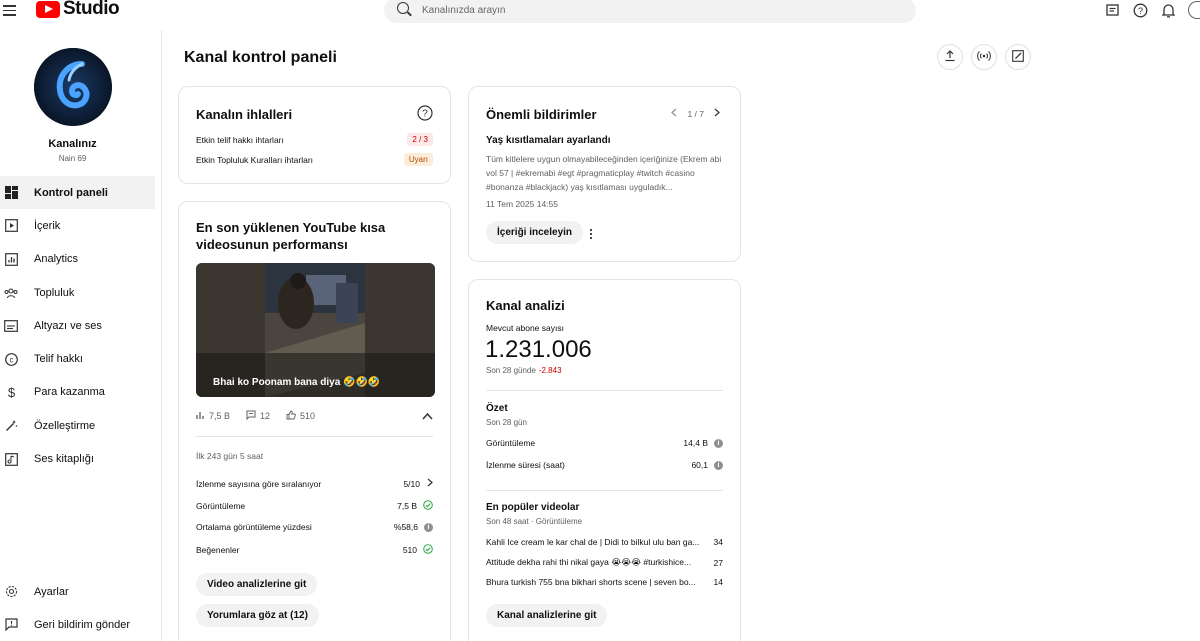  I want to click on likes-icon, so click(291, 416).